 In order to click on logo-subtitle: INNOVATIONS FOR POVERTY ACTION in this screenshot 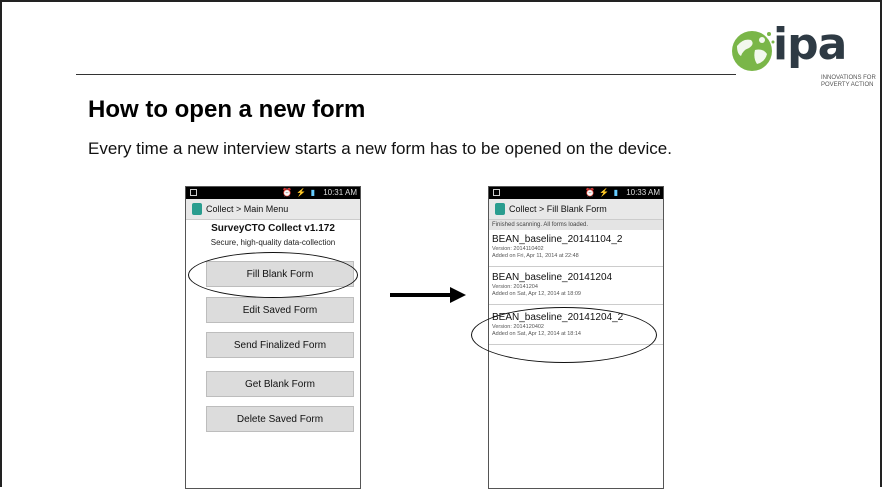, I will do `click(848, 81)`.